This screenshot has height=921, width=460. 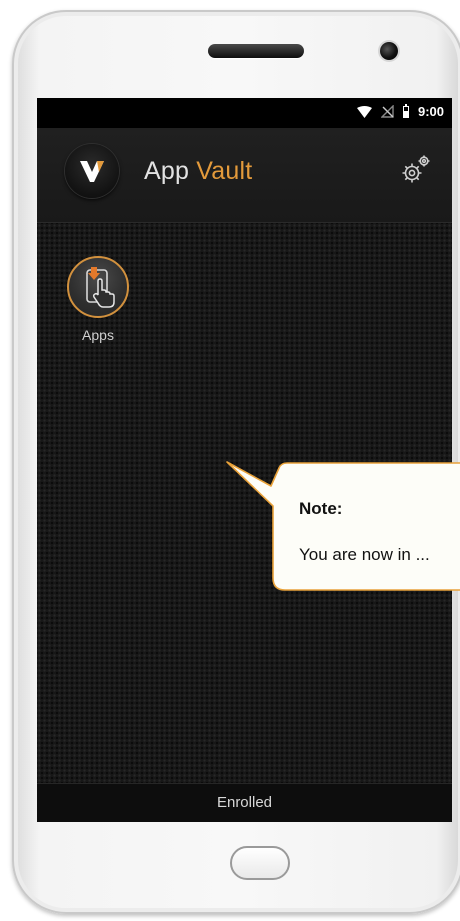 I want to click on no-signal-icon, so click(x=387, y=111).